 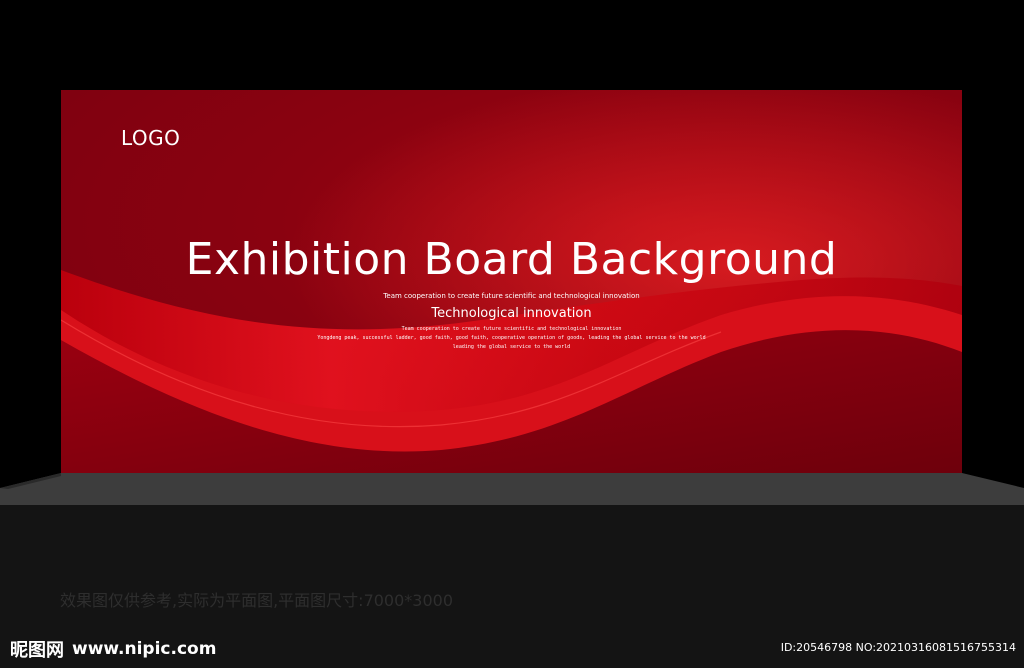 I want to click on nipic-brand-cn: 昵图网, so click(x=37, y=650).